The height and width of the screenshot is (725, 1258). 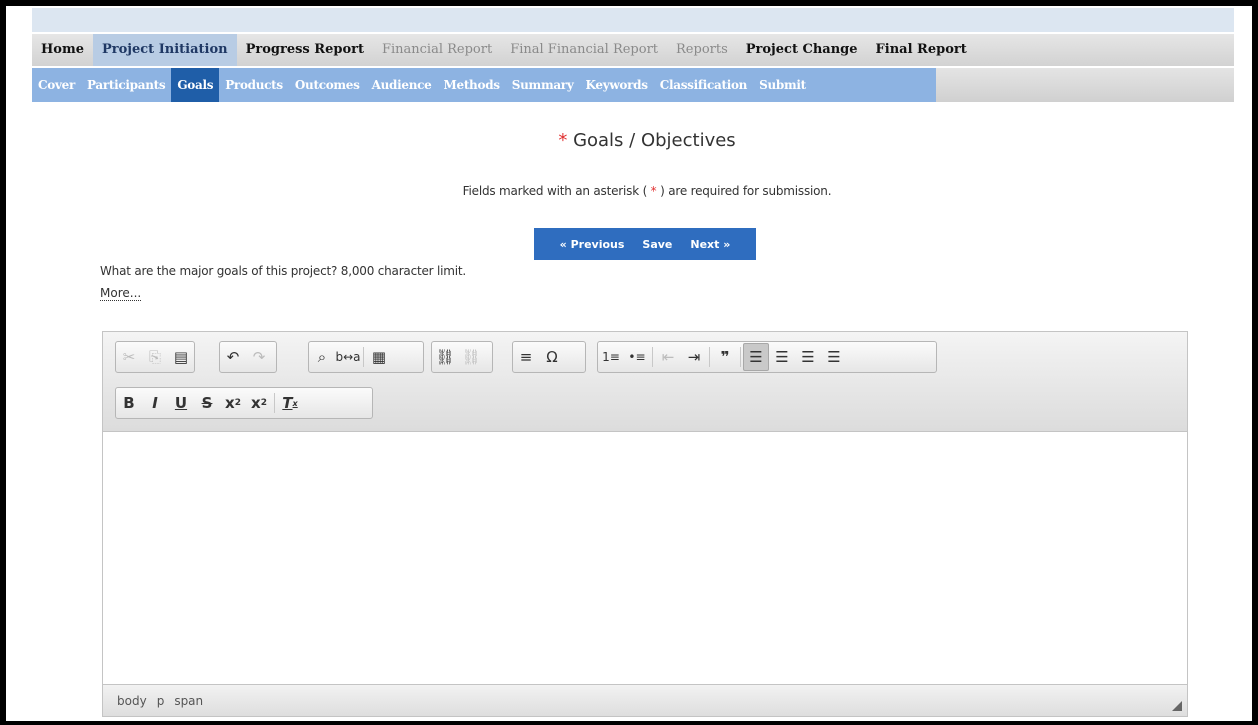 What do you see at coordinates (402, 85) in the screenshot?
I see `tab-audience: Audience` at bounding box center [402, 85].